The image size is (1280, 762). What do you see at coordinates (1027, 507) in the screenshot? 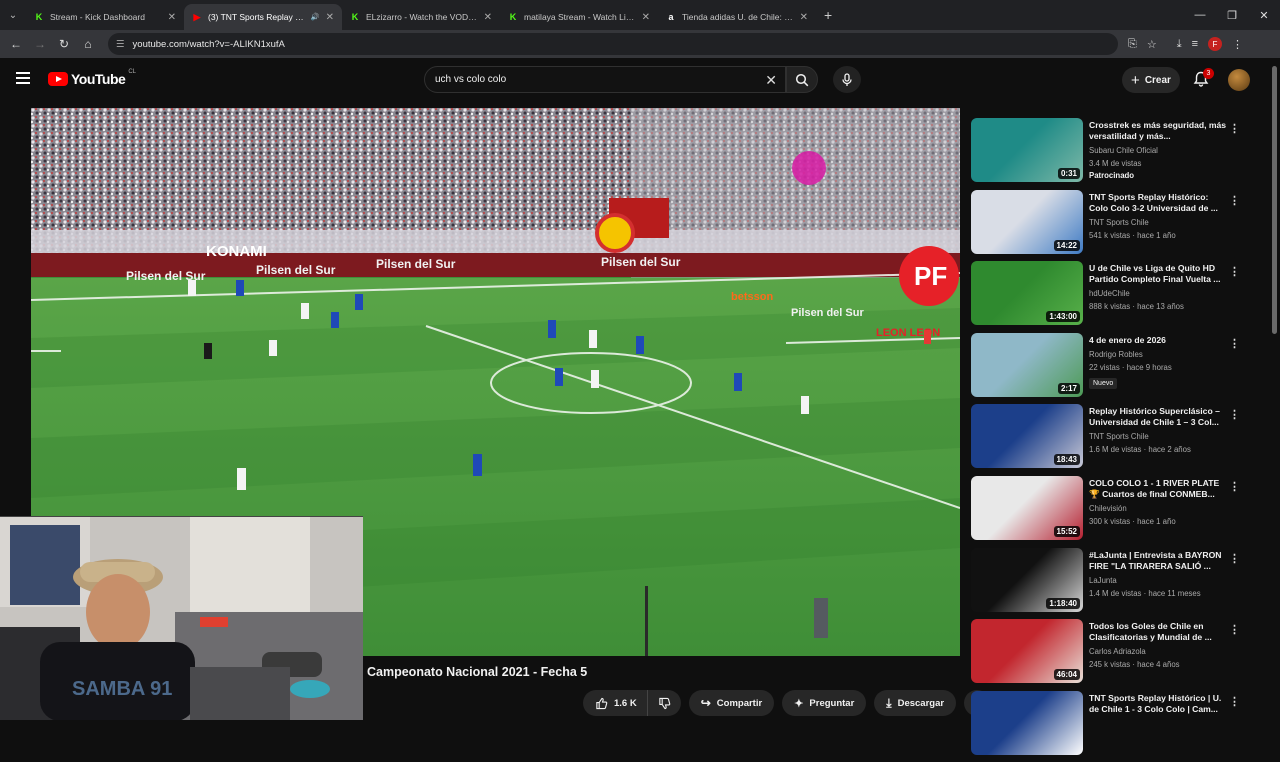
I see `recommendation-thumbnail: 15:52` at bounding box center [1027, 507].